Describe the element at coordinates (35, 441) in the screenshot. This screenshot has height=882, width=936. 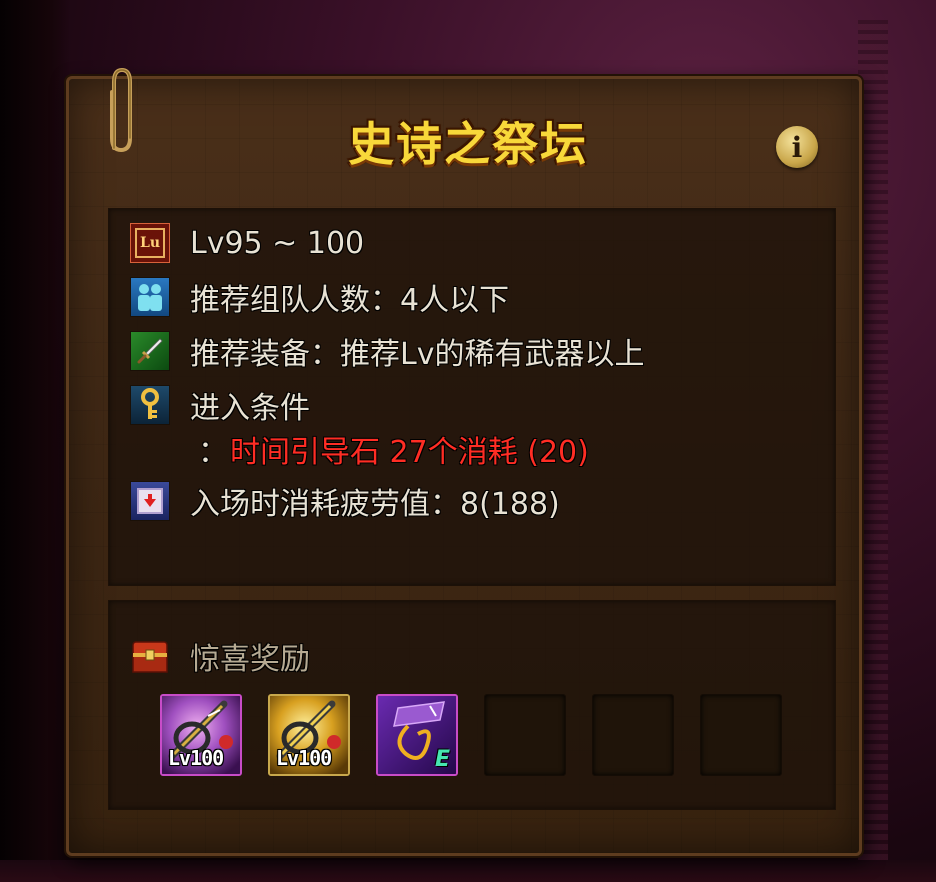
I see `background-left-shadow` at that location.